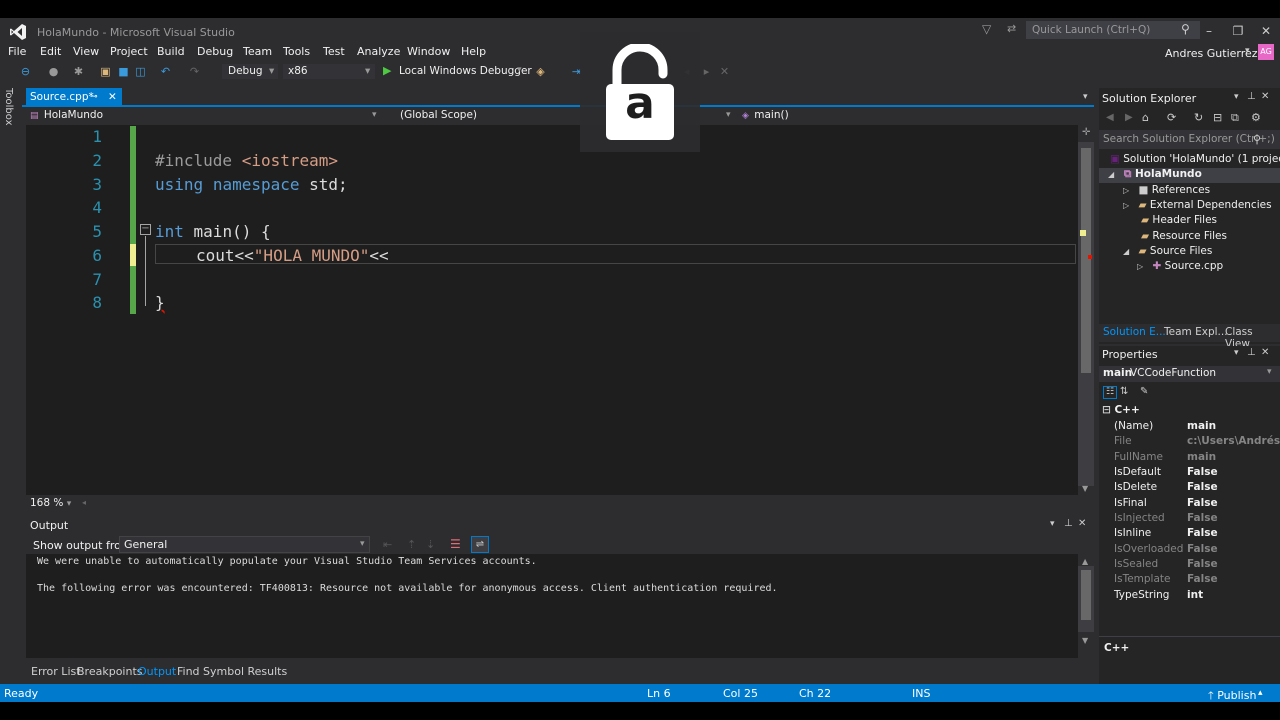 The image size is (1280, 720). I want to click on editor-vertical-scrollbar, so click(1086, 314).